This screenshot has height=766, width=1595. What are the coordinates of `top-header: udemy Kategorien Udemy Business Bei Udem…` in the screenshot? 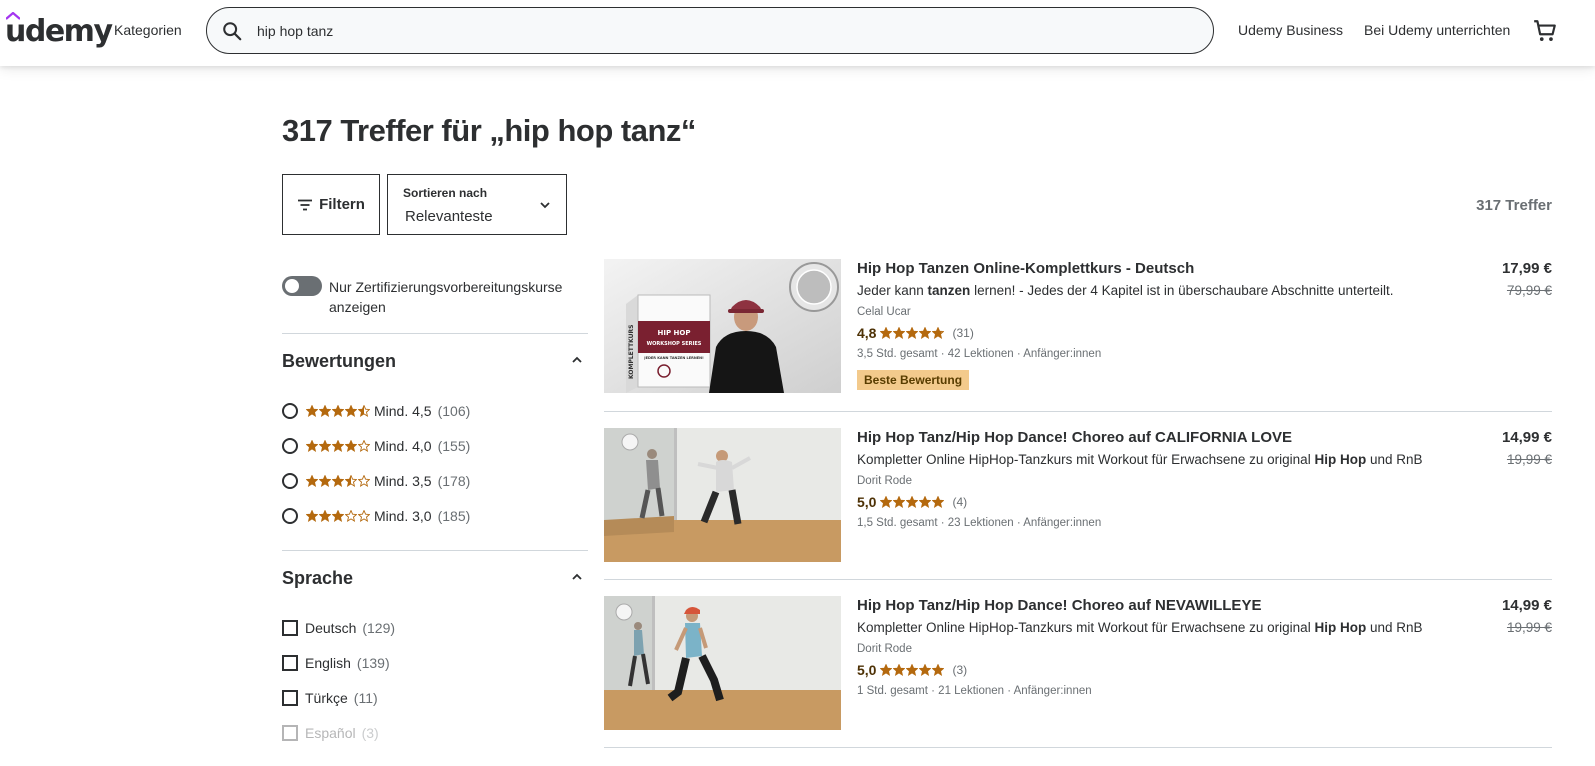 It's located at (797, 33).